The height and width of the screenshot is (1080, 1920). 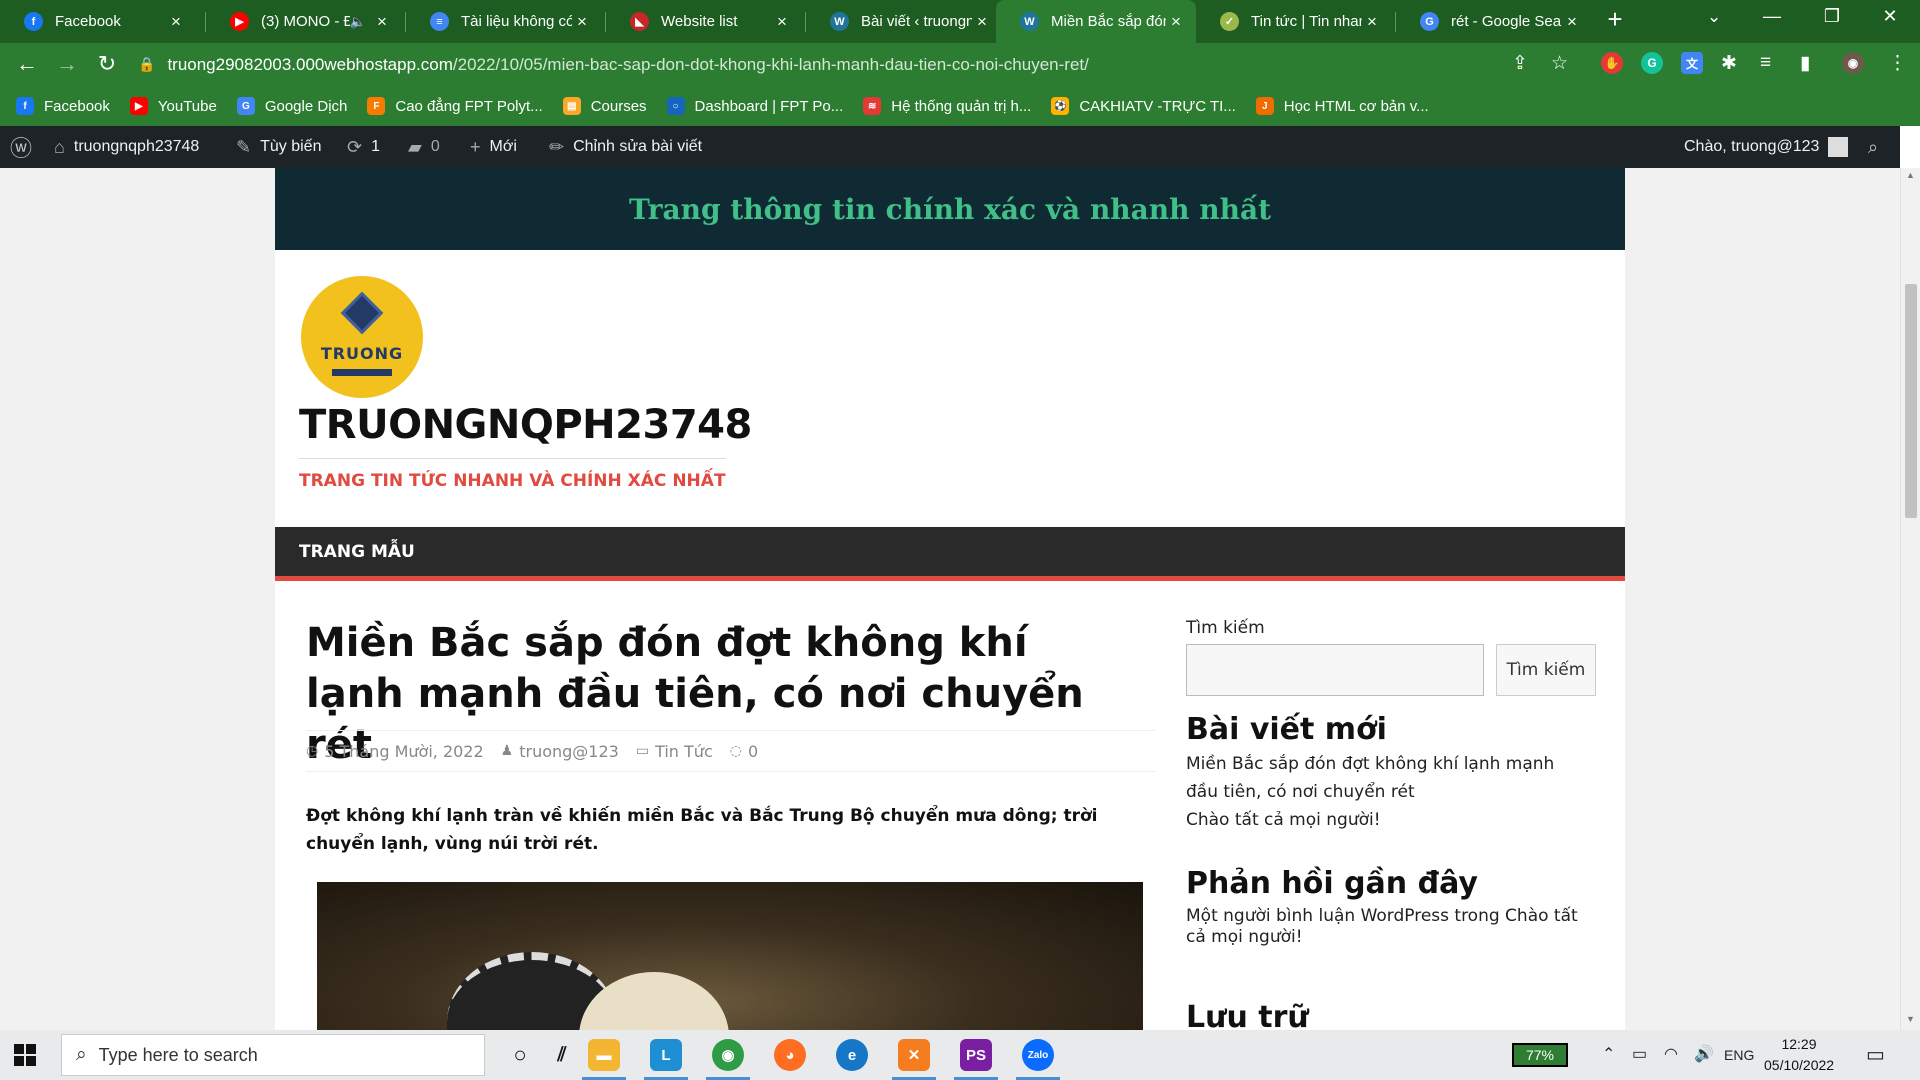 I want to click on edit-post-link: ✏ Chỉnh sửa bài viết, so click(x=625, y=147).